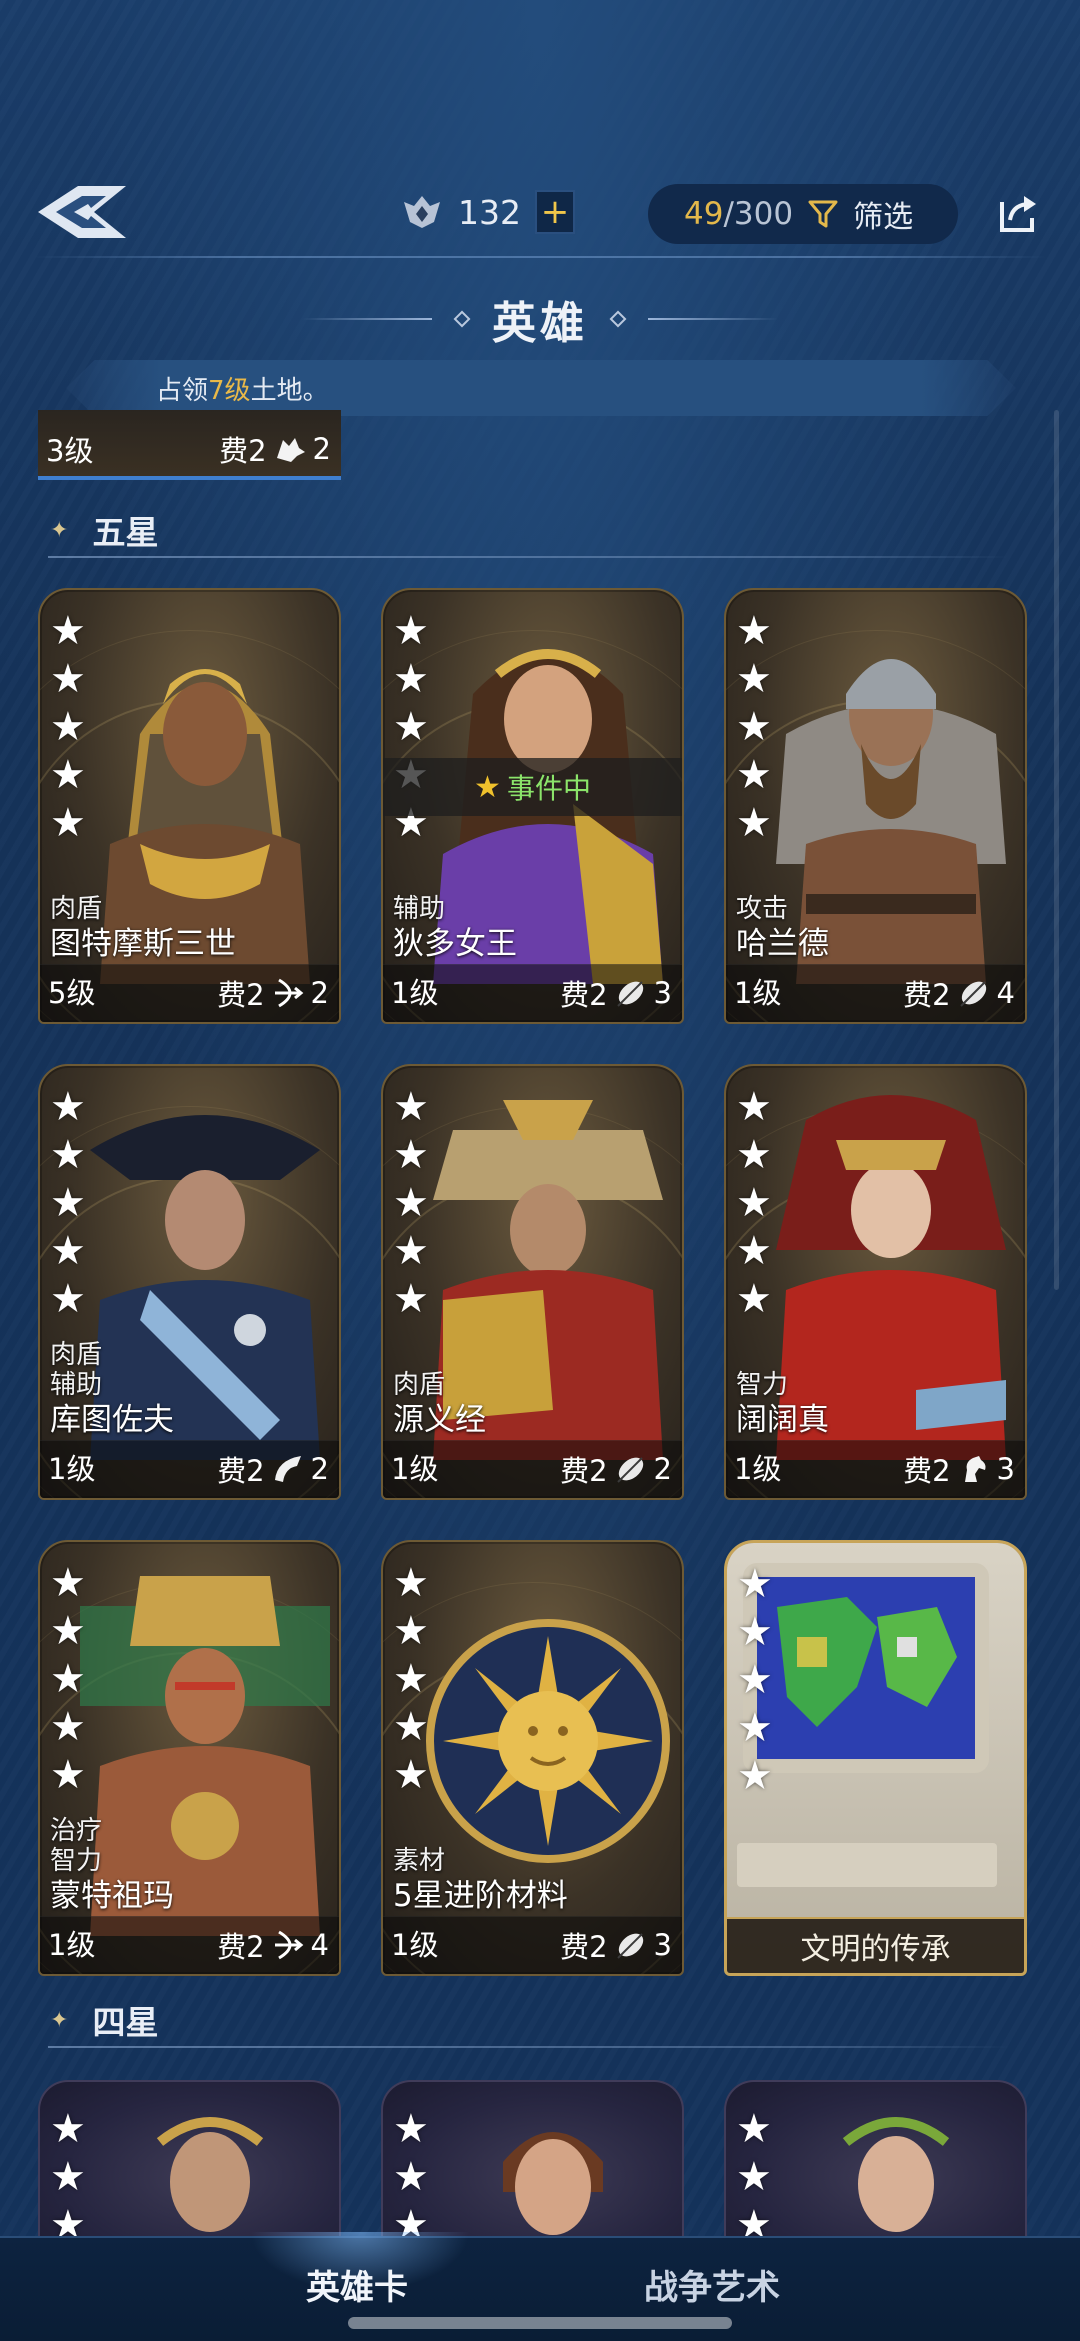 The height and width of the screenshot is (2341, 1080). What do you see at coordinates (422, 212) in the screenshot?
I see `helmet-emblem-icon` at bounding box center [422, 212].